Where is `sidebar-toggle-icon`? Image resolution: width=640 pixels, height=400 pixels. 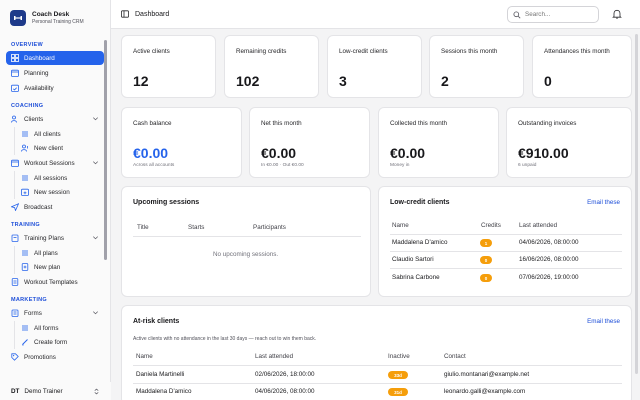
sidebar-toggle-icon is located at coordinates (125, 14).